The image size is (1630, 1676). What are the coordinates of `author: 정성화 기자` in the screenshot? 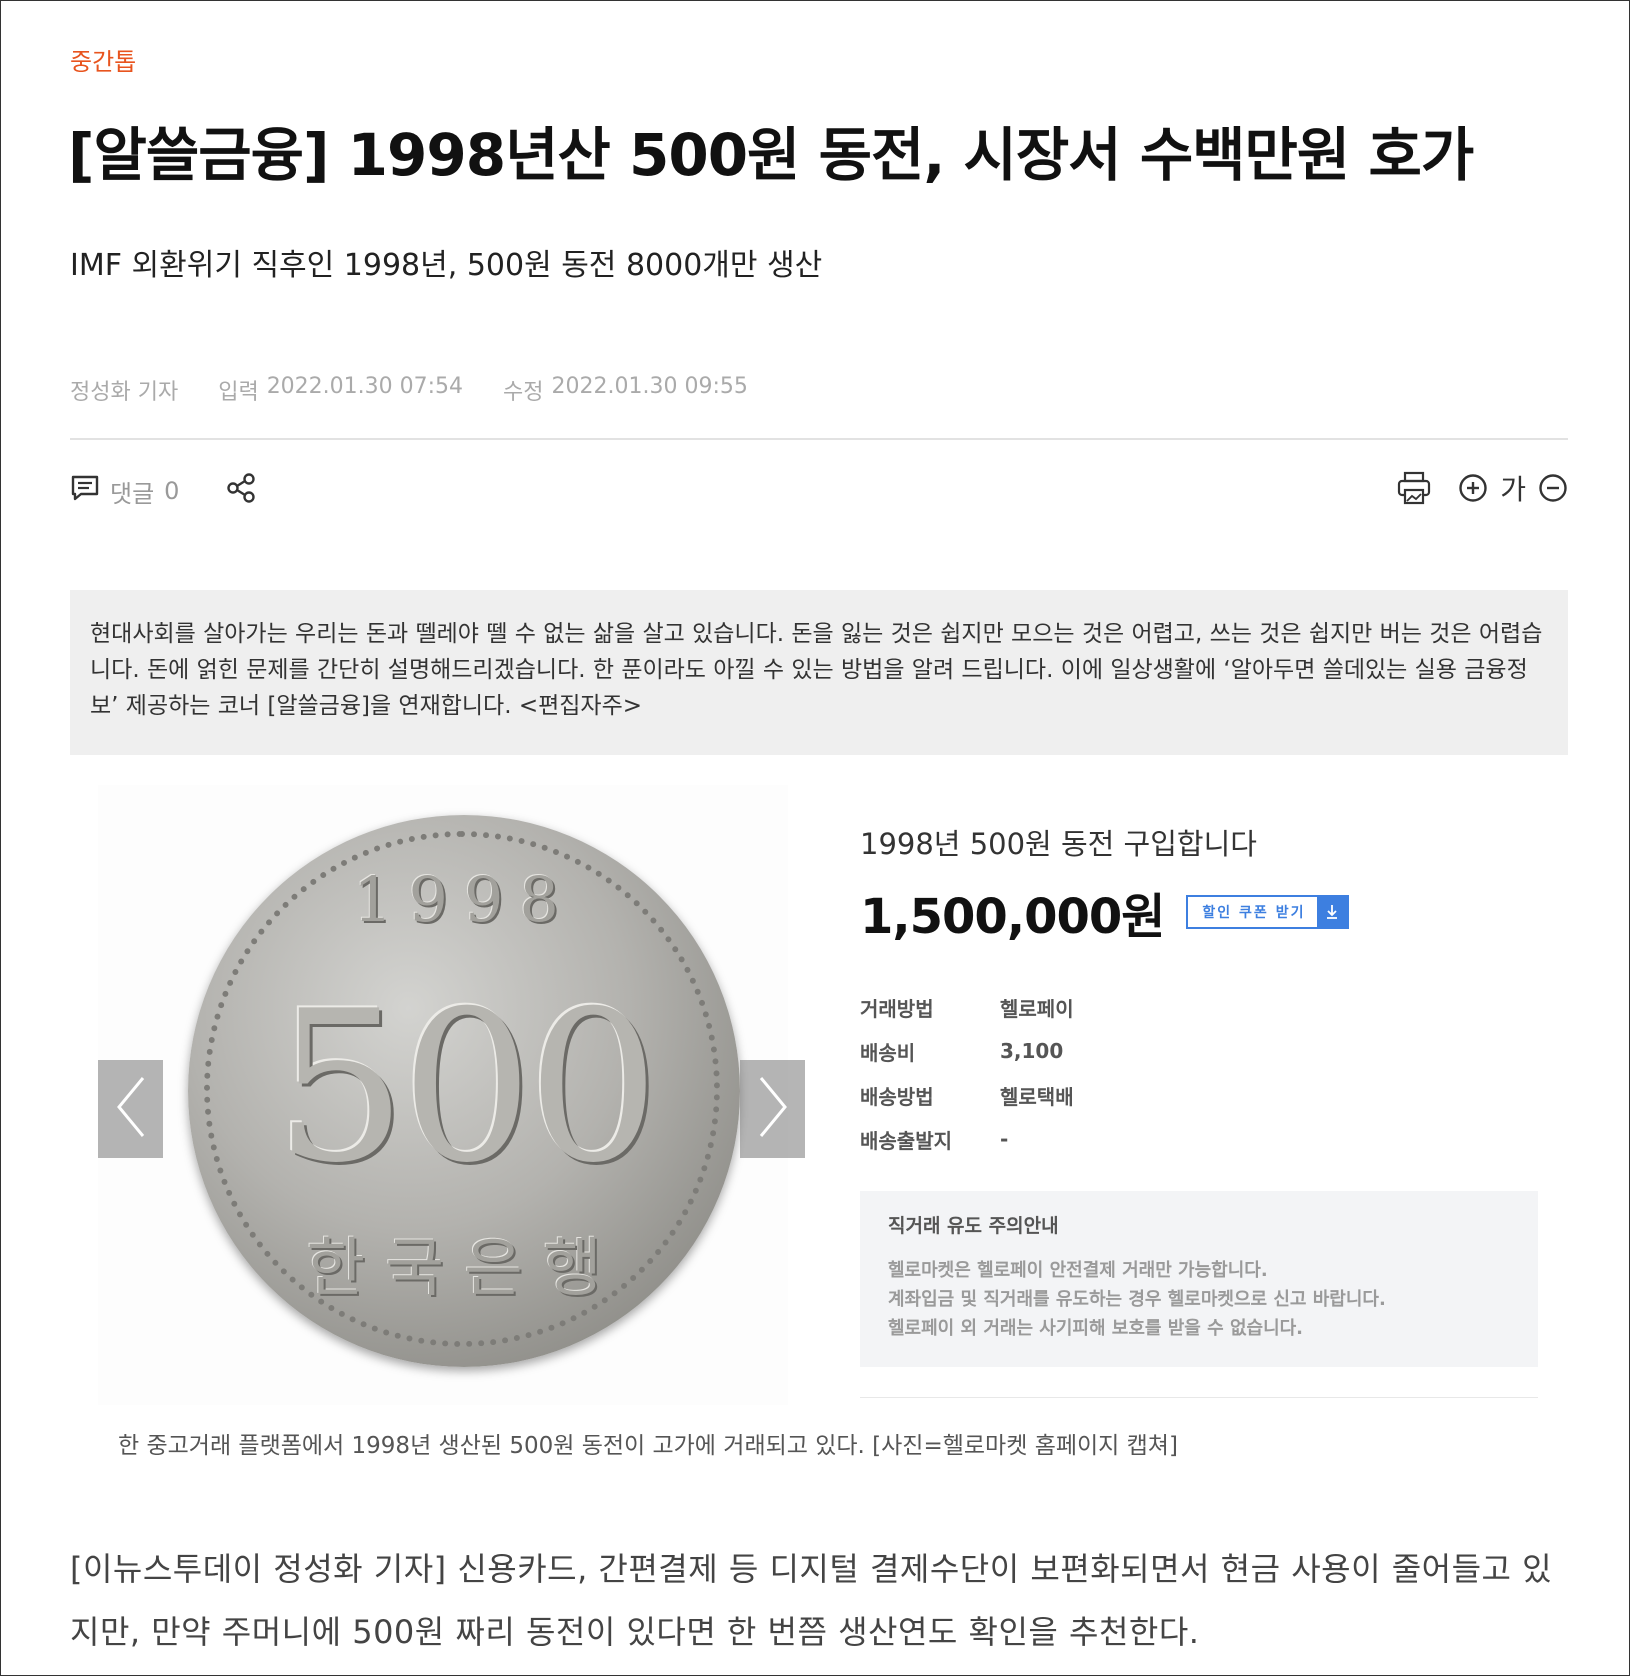 It's located at (124, 392).